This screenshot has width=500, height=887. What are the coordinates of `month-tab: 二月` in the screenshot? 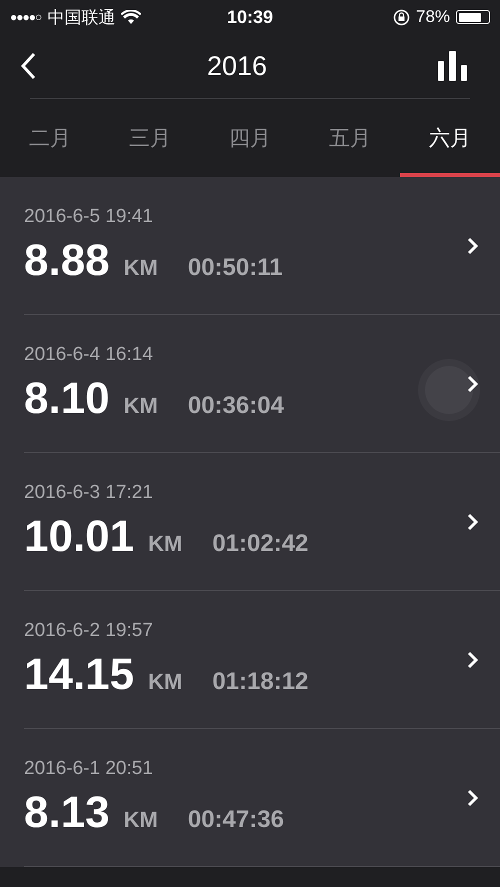 It's located at (50, 138).